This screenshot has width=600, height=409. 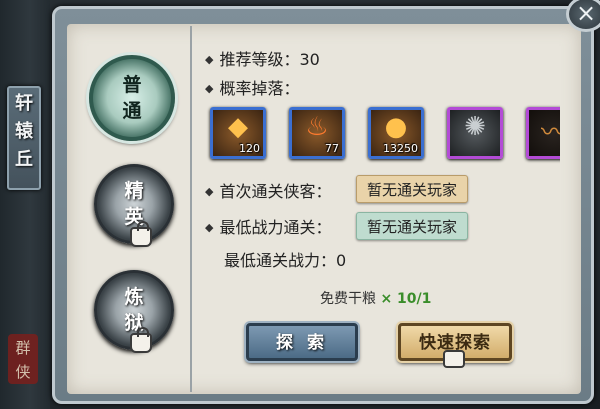 I want to click on close-icon: ×, so click(x=586, y=13).